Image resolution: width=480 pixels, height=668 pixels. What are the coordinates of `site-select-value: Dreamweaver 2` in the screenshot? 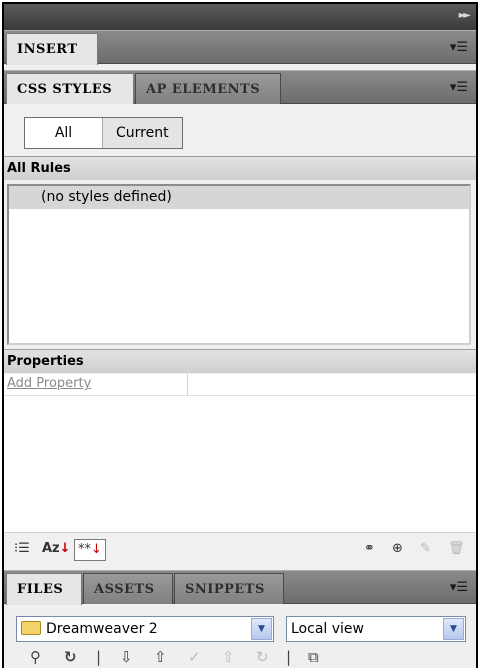 It's located at (102, 629).